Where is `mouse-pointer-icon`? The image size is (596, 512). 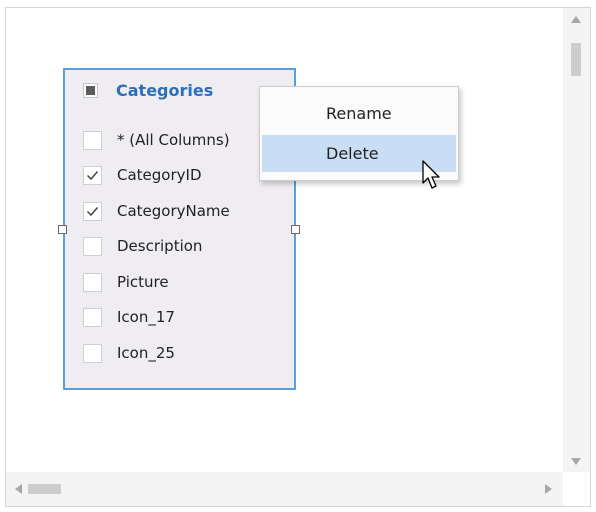 mouse-pointer-icon is located at coordinates (431, 174).